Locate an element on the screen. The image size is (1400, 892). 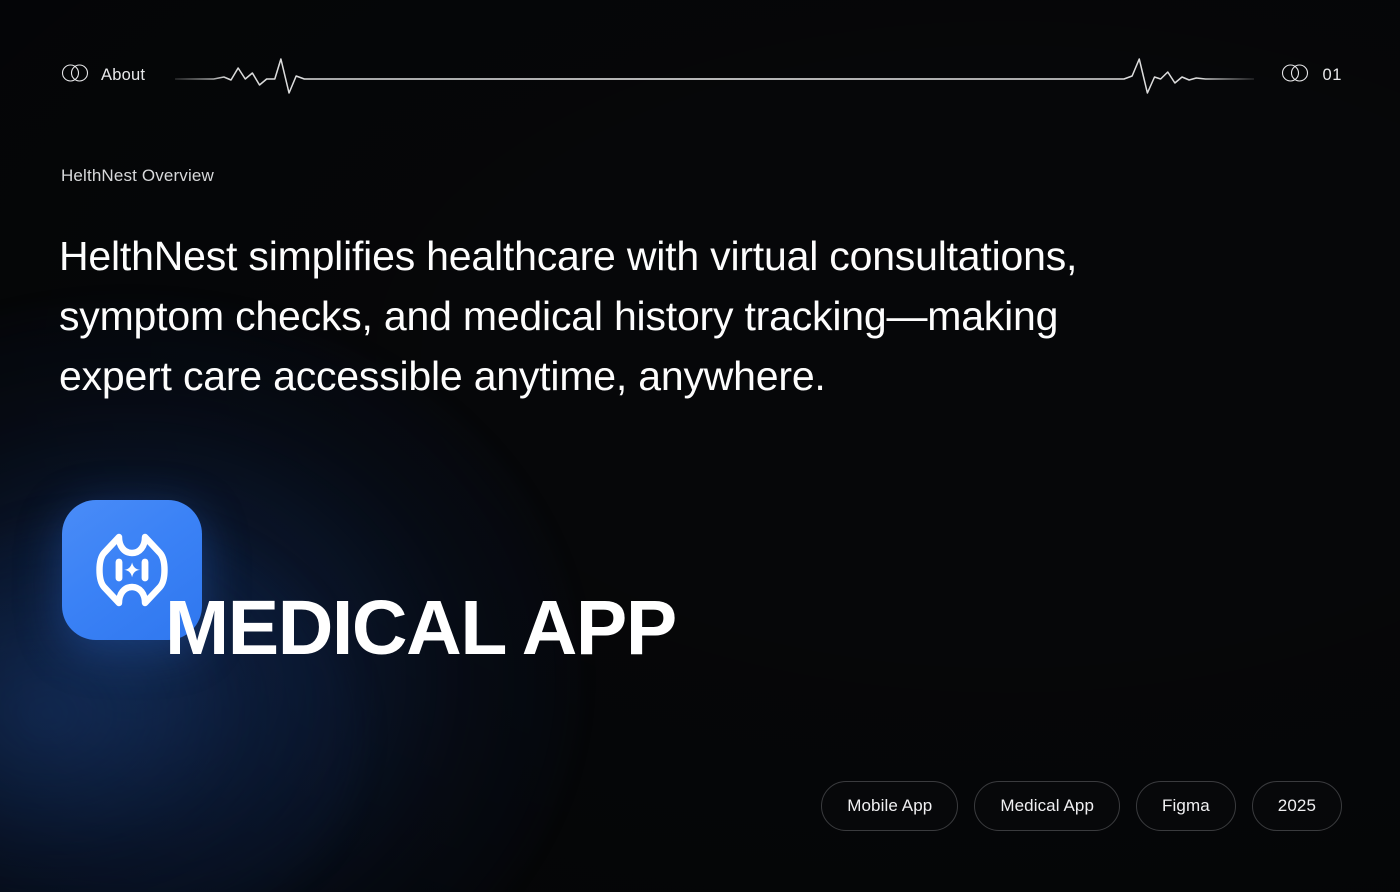
header-nav-label: About is located at coordinates (123, 74).